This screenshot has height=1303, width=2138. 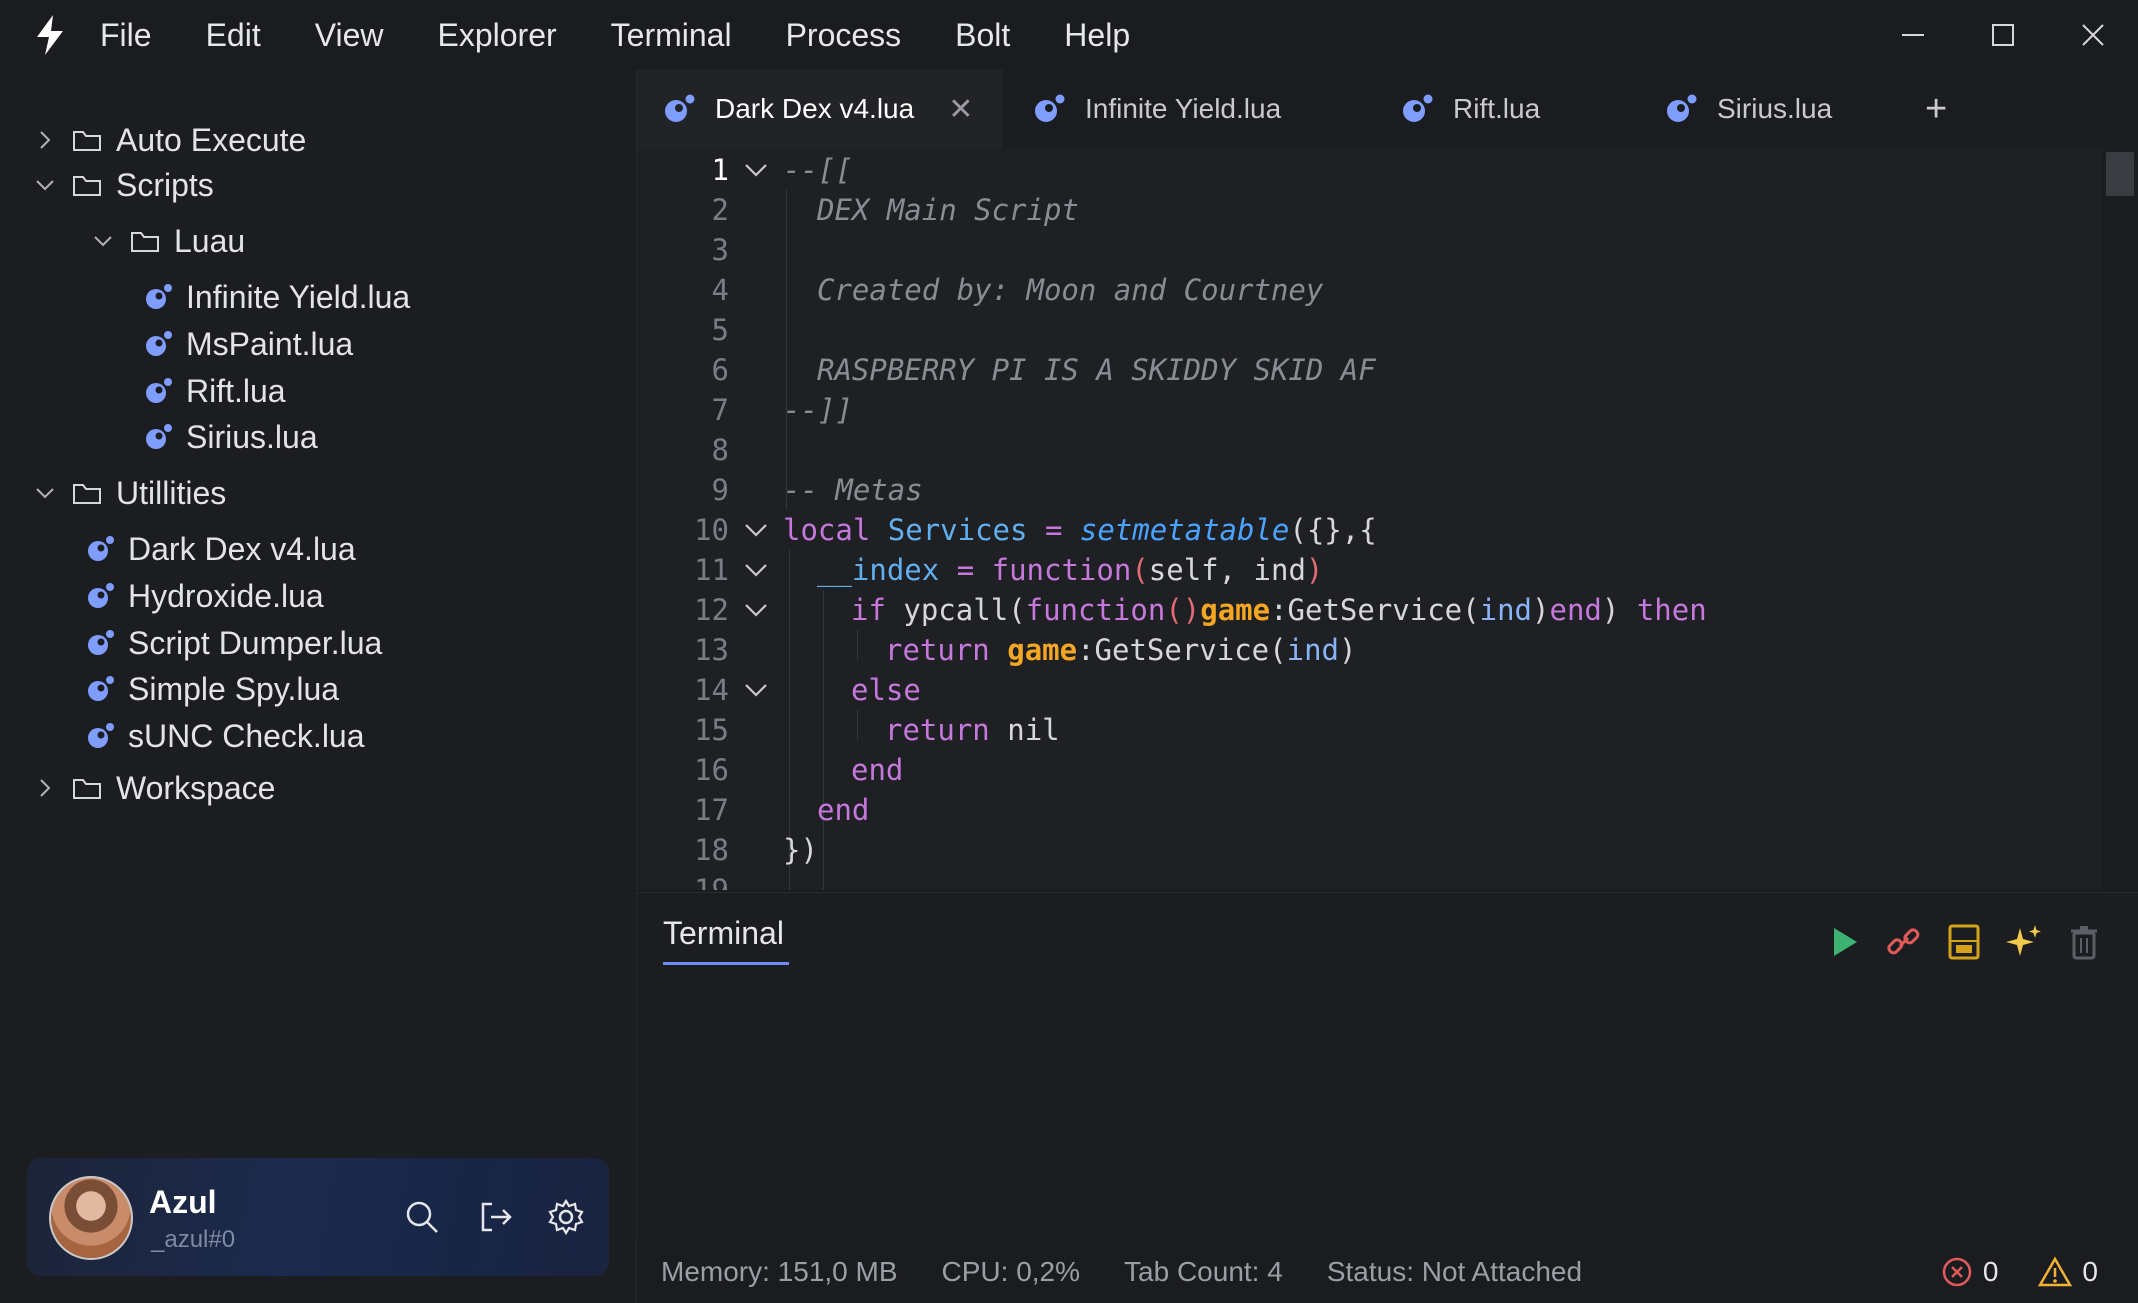 I want to click on save-button, so click(x=1964, y=942).